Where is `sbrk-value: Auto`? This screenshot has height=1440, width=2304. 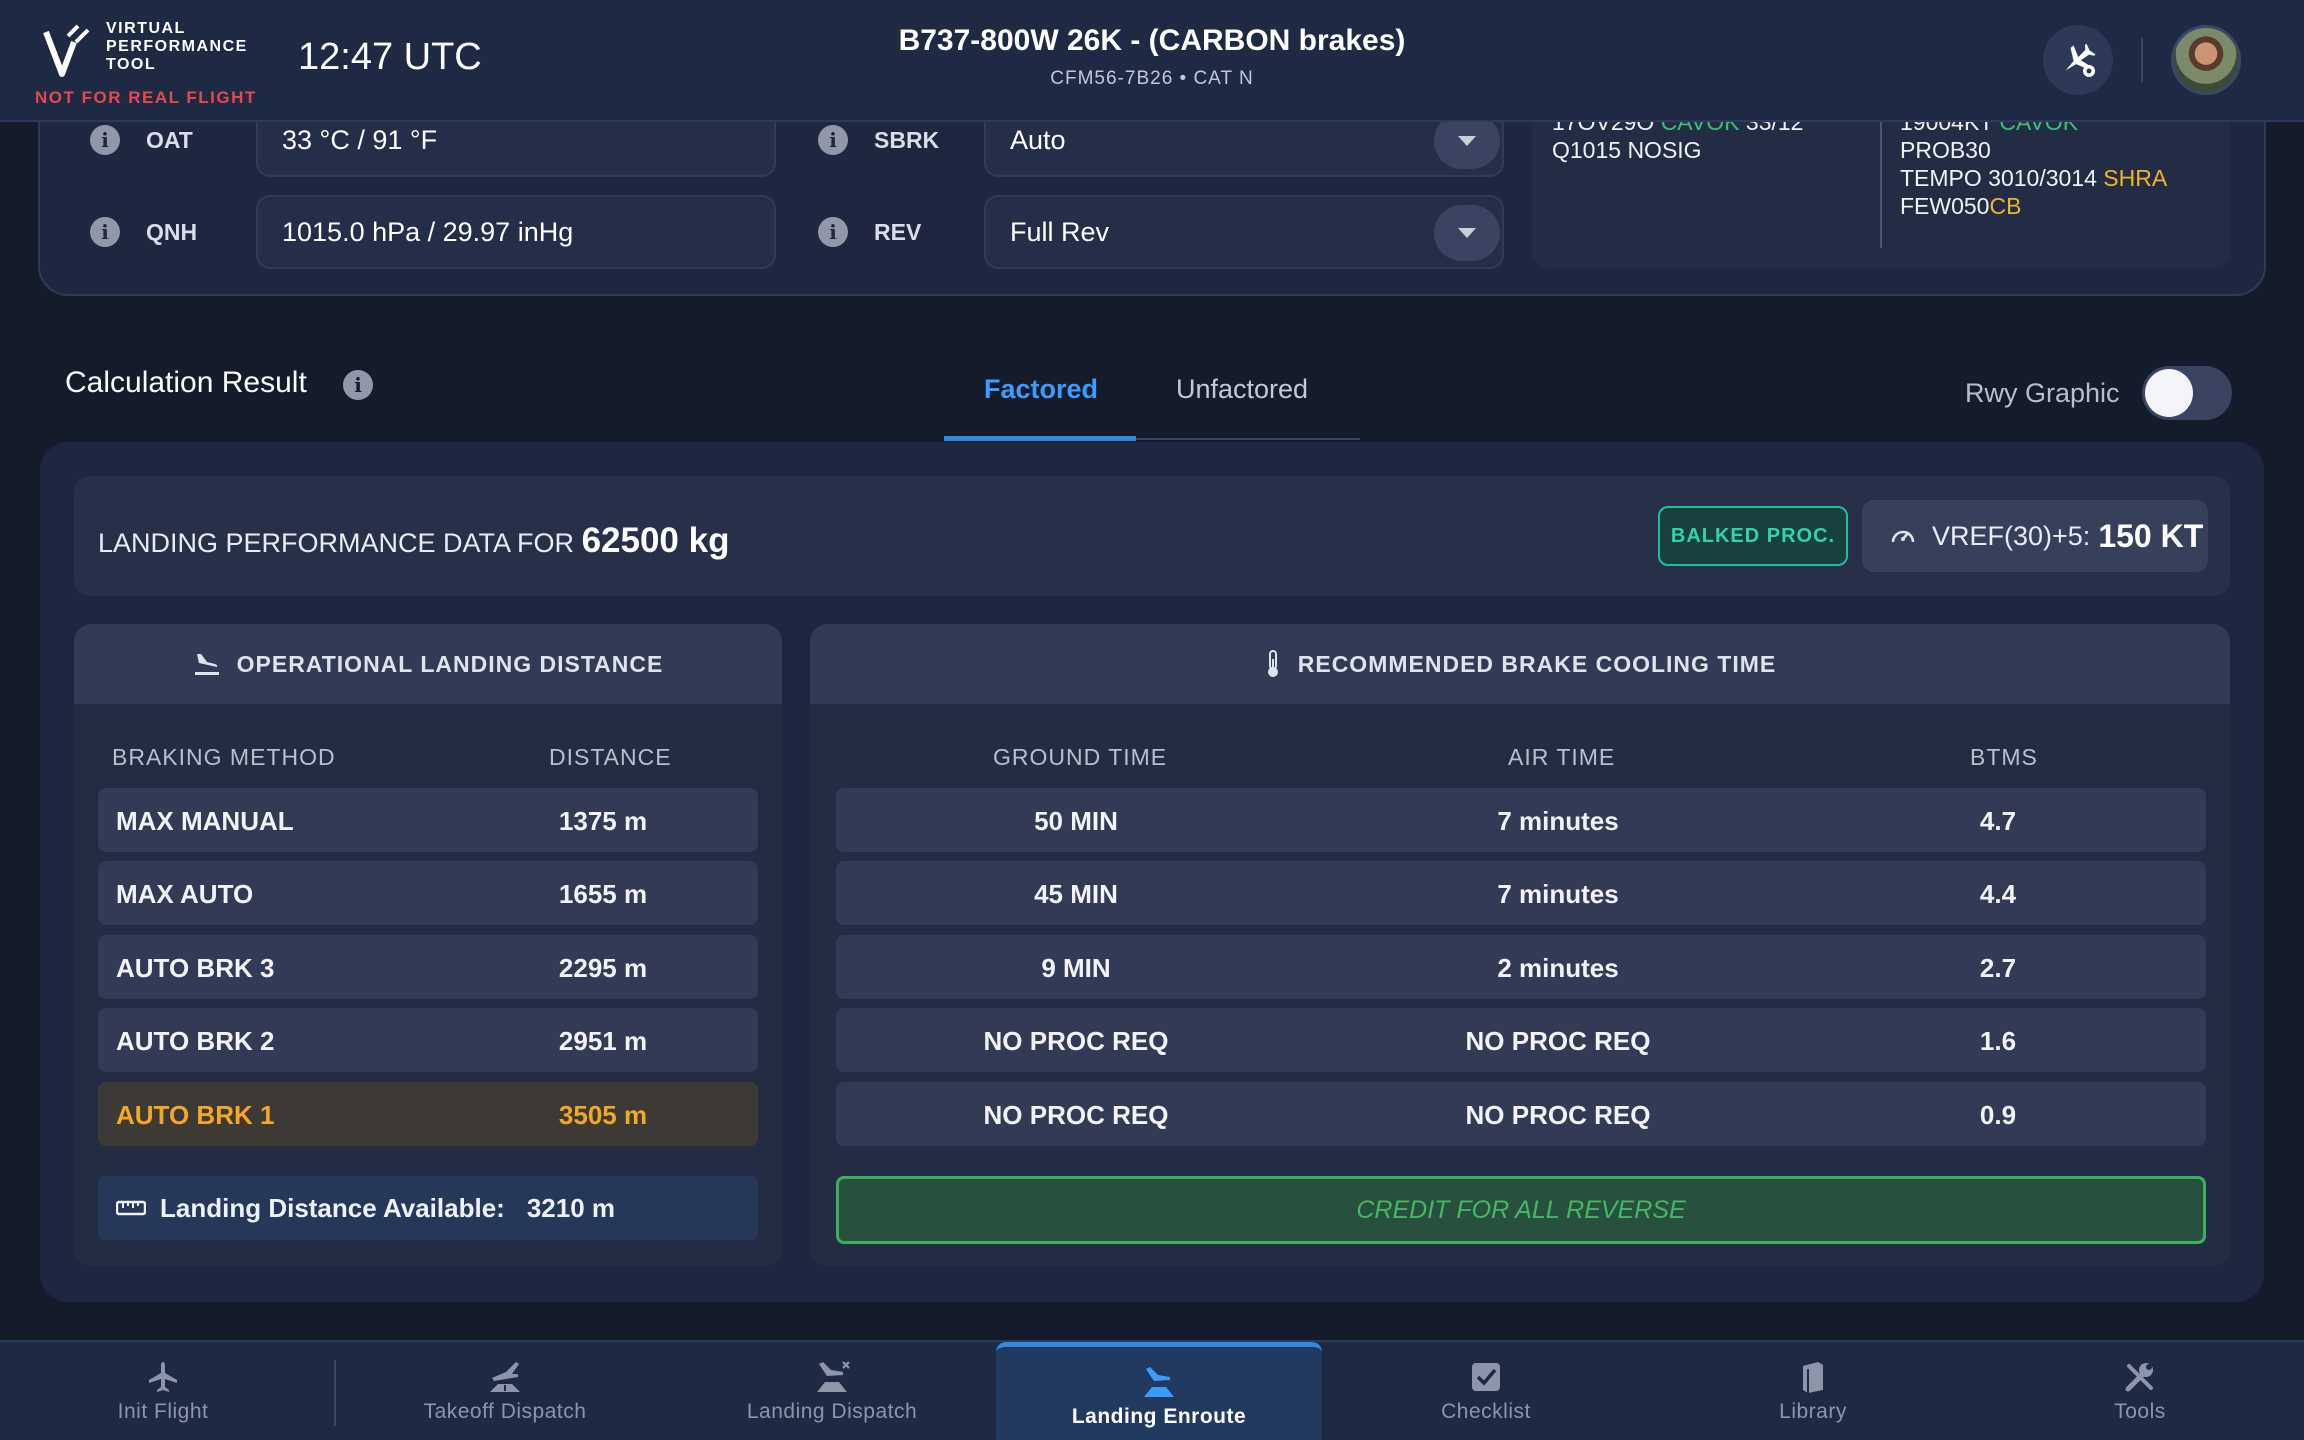
sbrk-value: Auto is located at coordinates (1038, 139).